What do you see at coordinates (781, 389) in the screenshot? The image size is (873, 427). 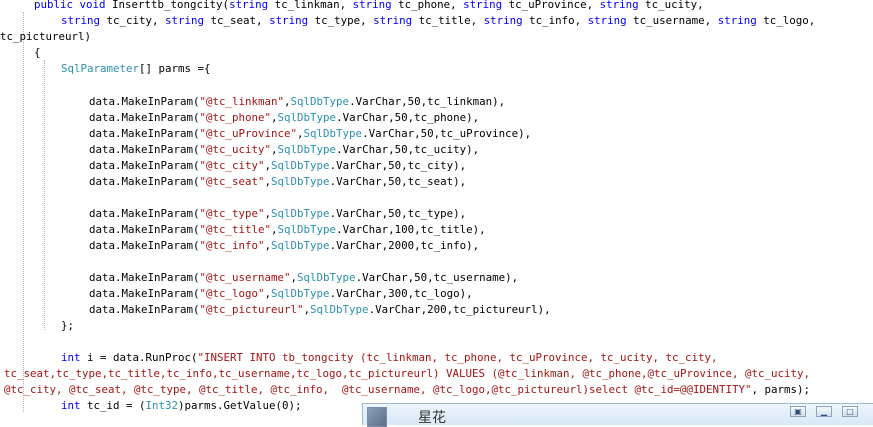 I see `code-token: , parms);` at bounding box center [781, 389].